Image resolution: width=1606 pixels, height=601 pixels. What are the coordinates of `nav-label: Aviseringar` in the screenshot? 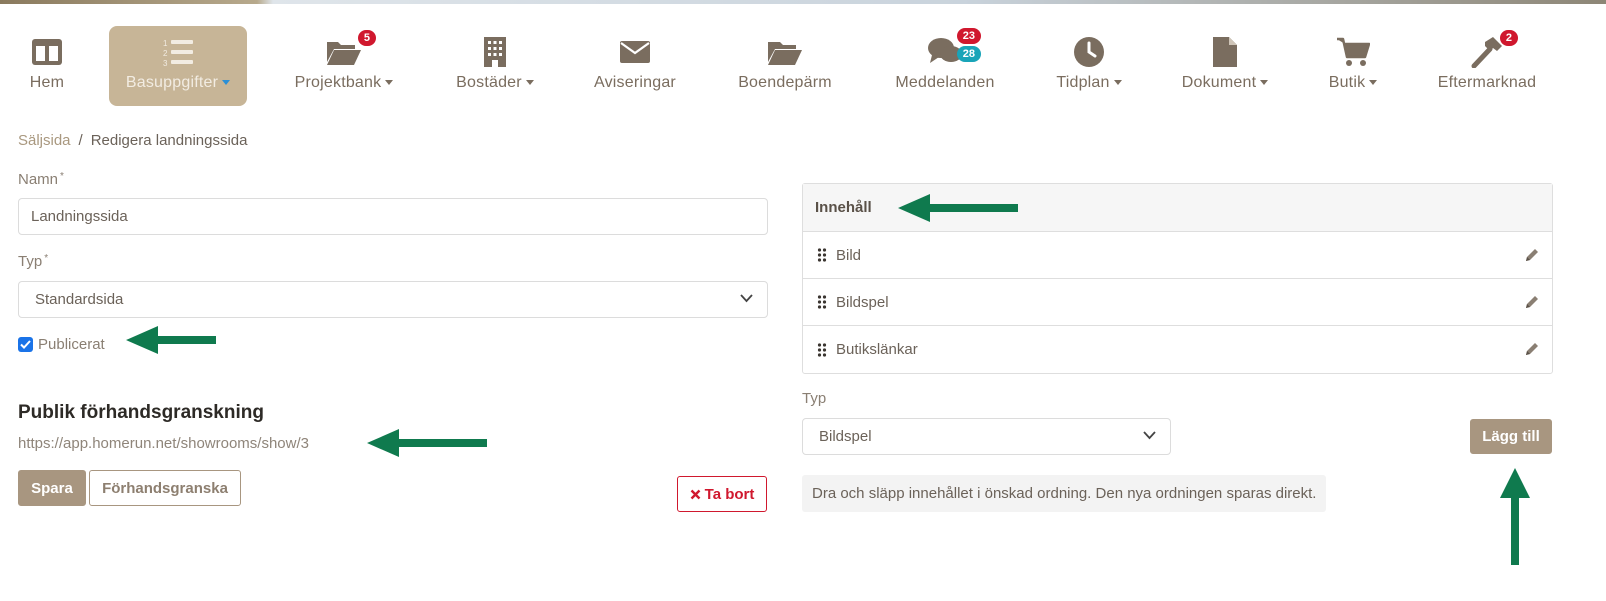 It's located at (635, 82).